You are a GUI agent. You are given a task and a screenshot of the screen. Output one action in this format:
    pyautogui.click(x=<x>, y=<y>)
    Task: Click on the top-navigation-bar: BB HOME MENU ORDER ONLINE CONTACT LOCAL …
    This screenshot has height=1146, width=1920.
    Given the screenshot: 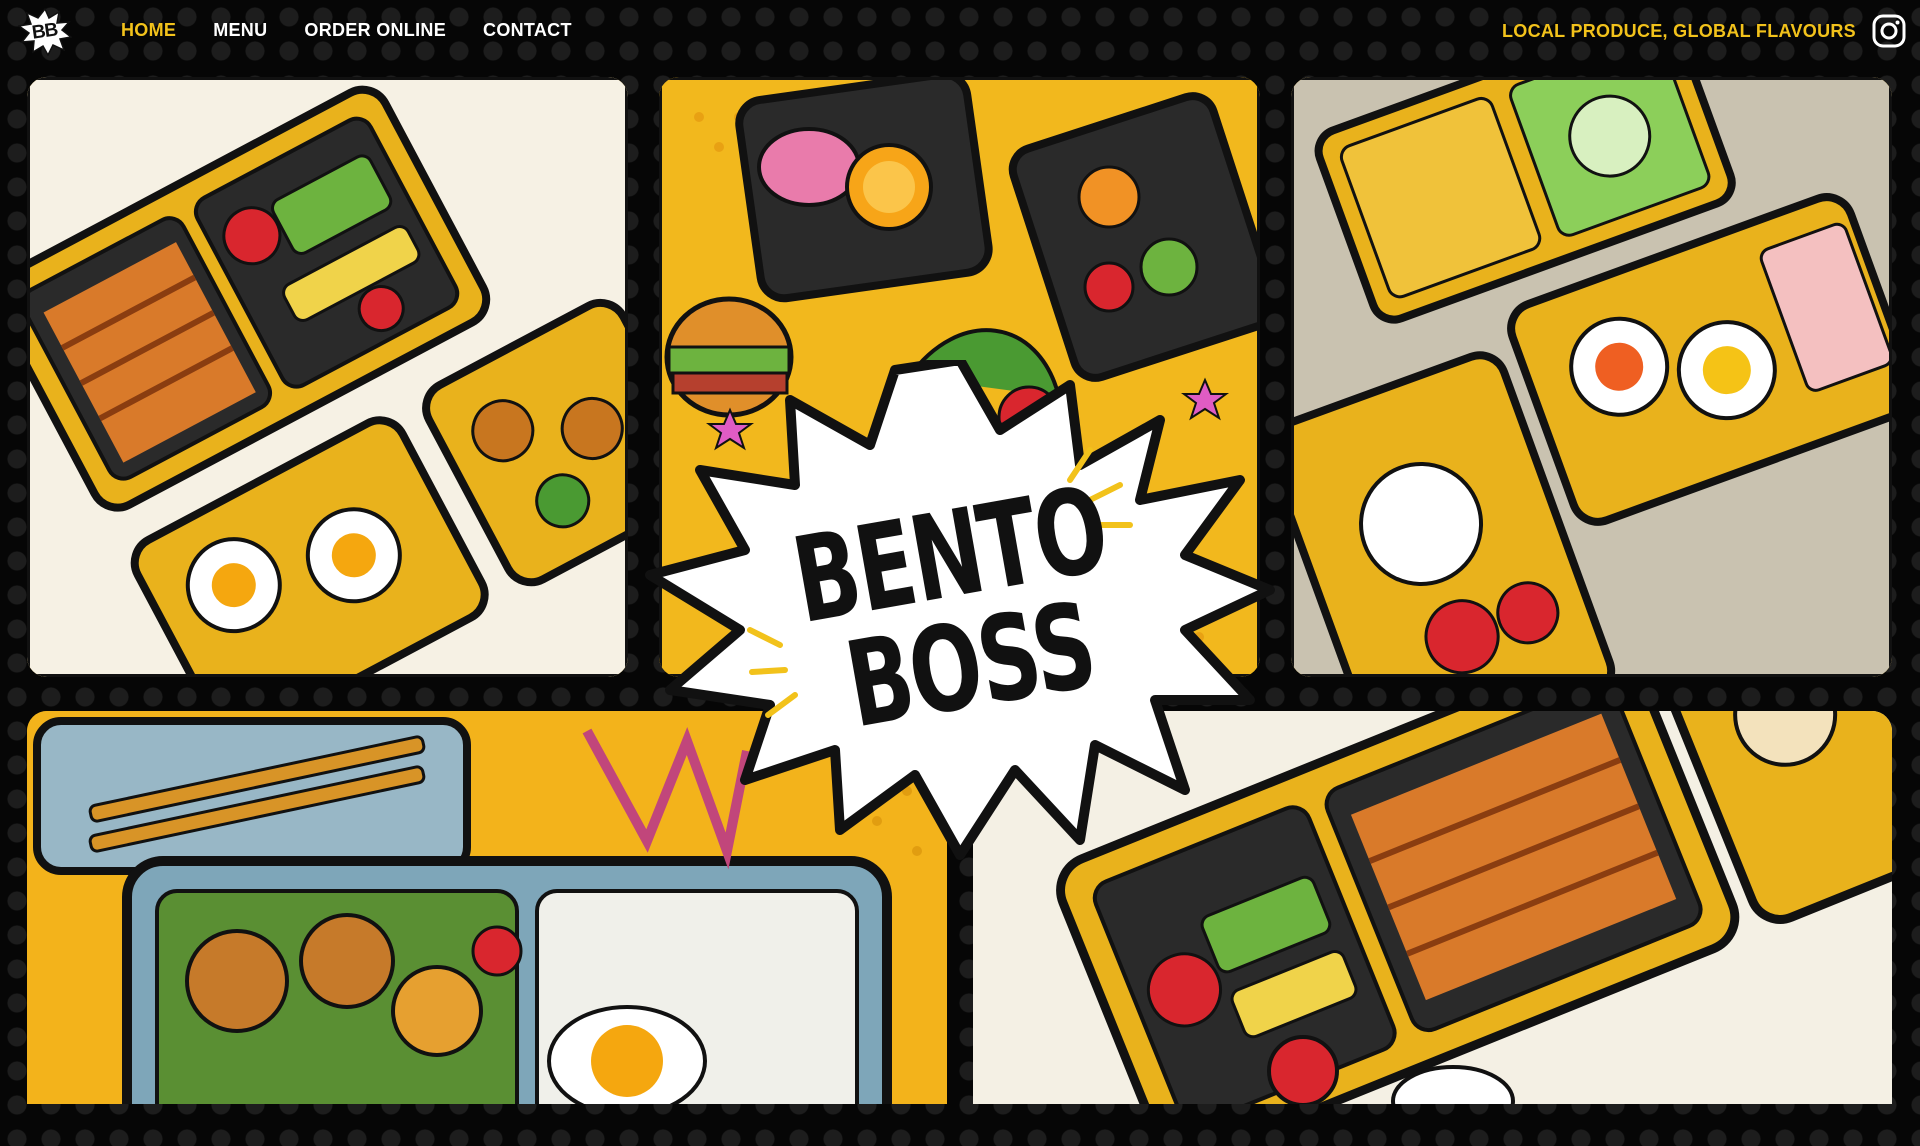 What is the action you would take?
    pyautogui.click(x=960, y=32)
    